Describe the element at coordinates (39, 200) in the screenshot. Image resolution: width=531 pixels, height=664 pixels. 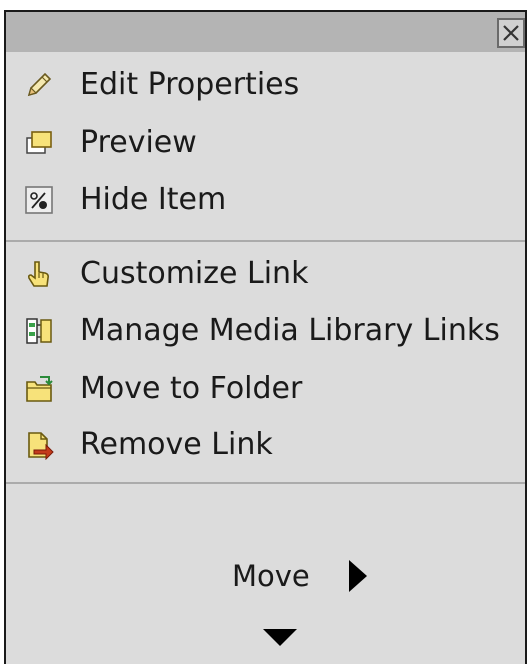
I see `hide-item-icon` at that location.